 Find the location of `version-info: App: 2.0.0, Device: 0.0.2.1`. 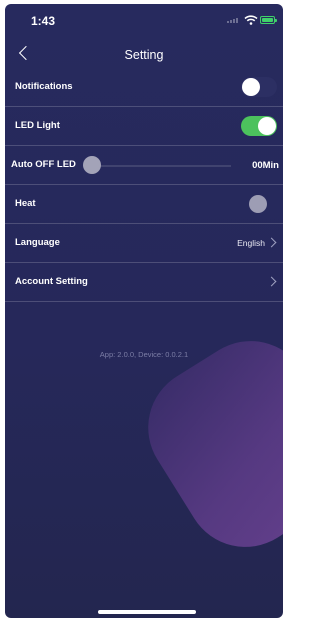

version-info: App: 2.0.0, Device: 0.0.2.1 is located at coordinates (144, 354).